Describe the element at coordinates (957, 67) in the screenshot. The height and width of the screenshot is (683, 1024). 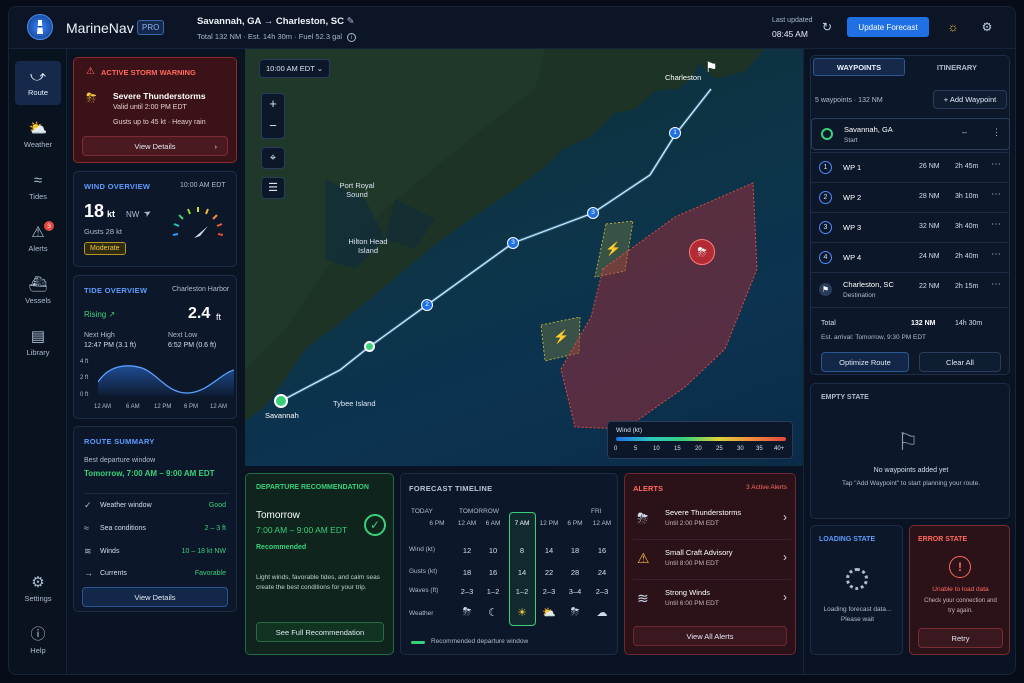
I see `tab-itinerary: ITINERARY` at that location.